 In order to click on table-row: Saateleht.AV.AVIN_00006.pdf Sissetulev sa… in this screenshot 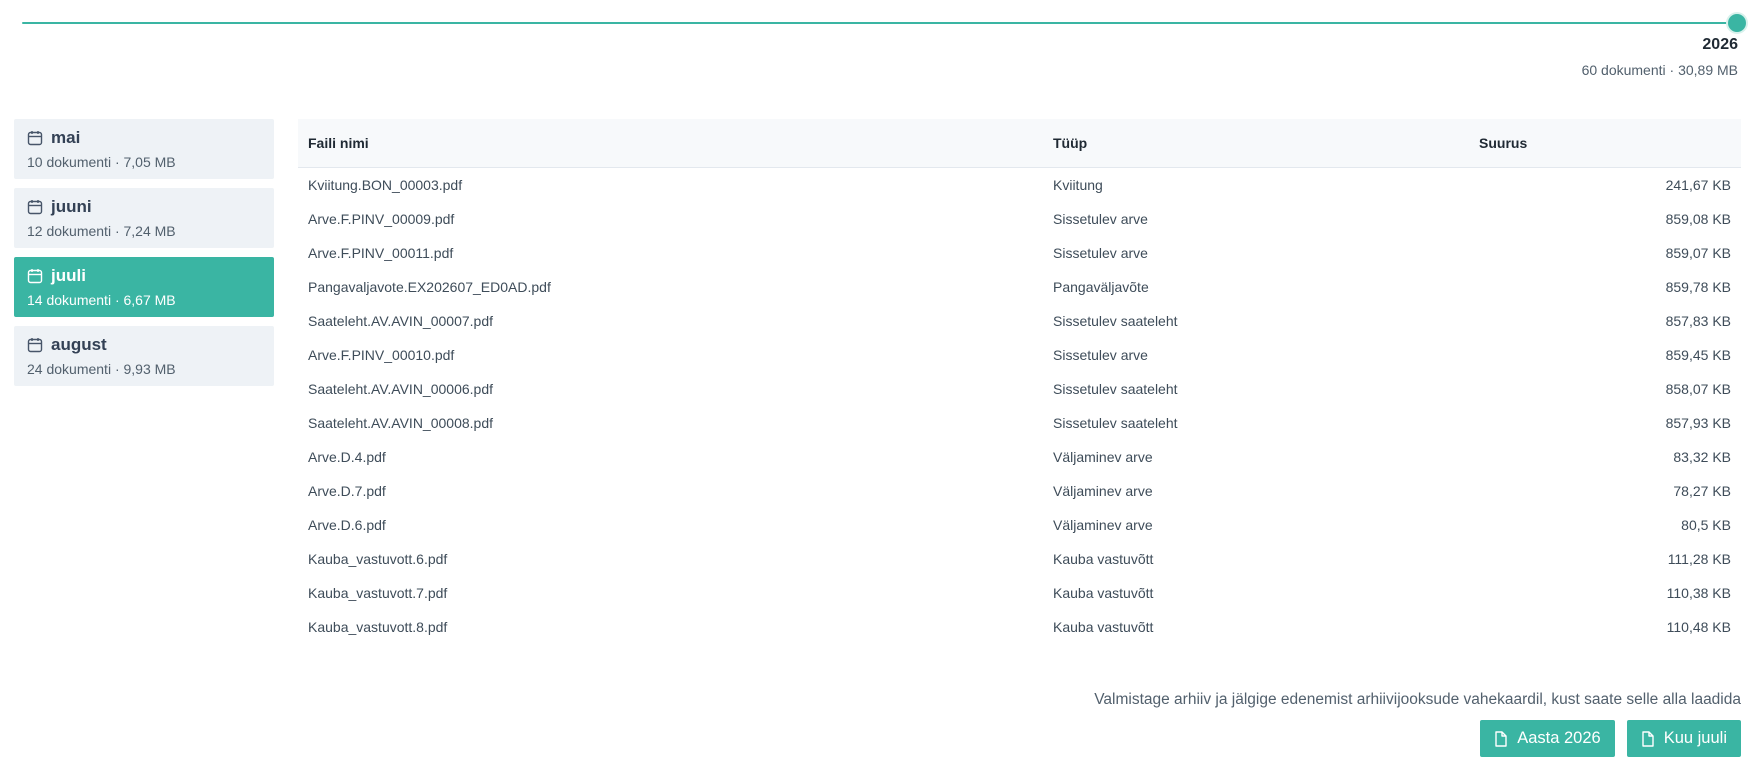, I will do `click(1019, 389)`.